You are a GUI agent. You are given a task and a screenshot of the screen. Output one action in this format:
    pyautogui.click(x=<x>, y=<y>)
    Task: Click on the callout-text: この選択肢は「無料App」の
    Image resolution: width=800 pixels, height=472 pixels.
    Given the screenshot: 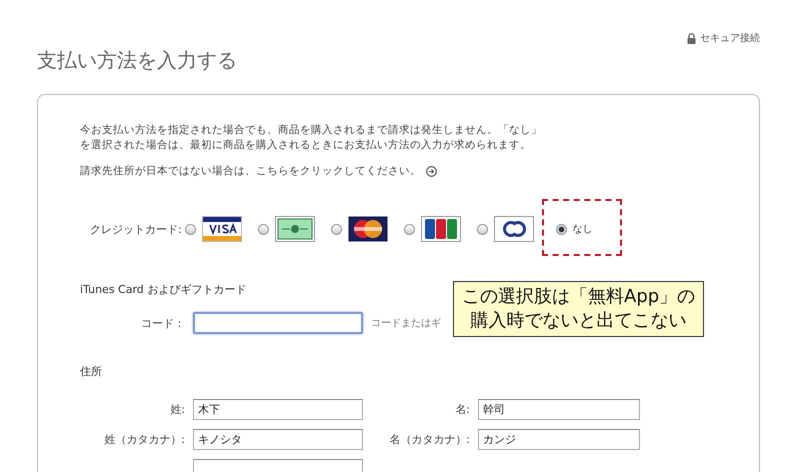 What is the action you would take?
    pyautogui.click(x=579, y=297)
    